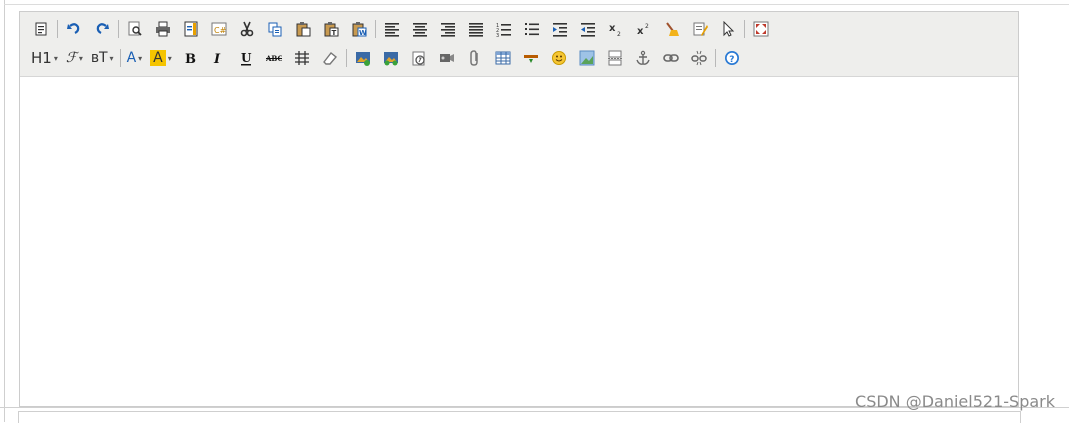 This screenshot has width=1069, height=423. I want to click on page-break-icon, so click(615, 58).